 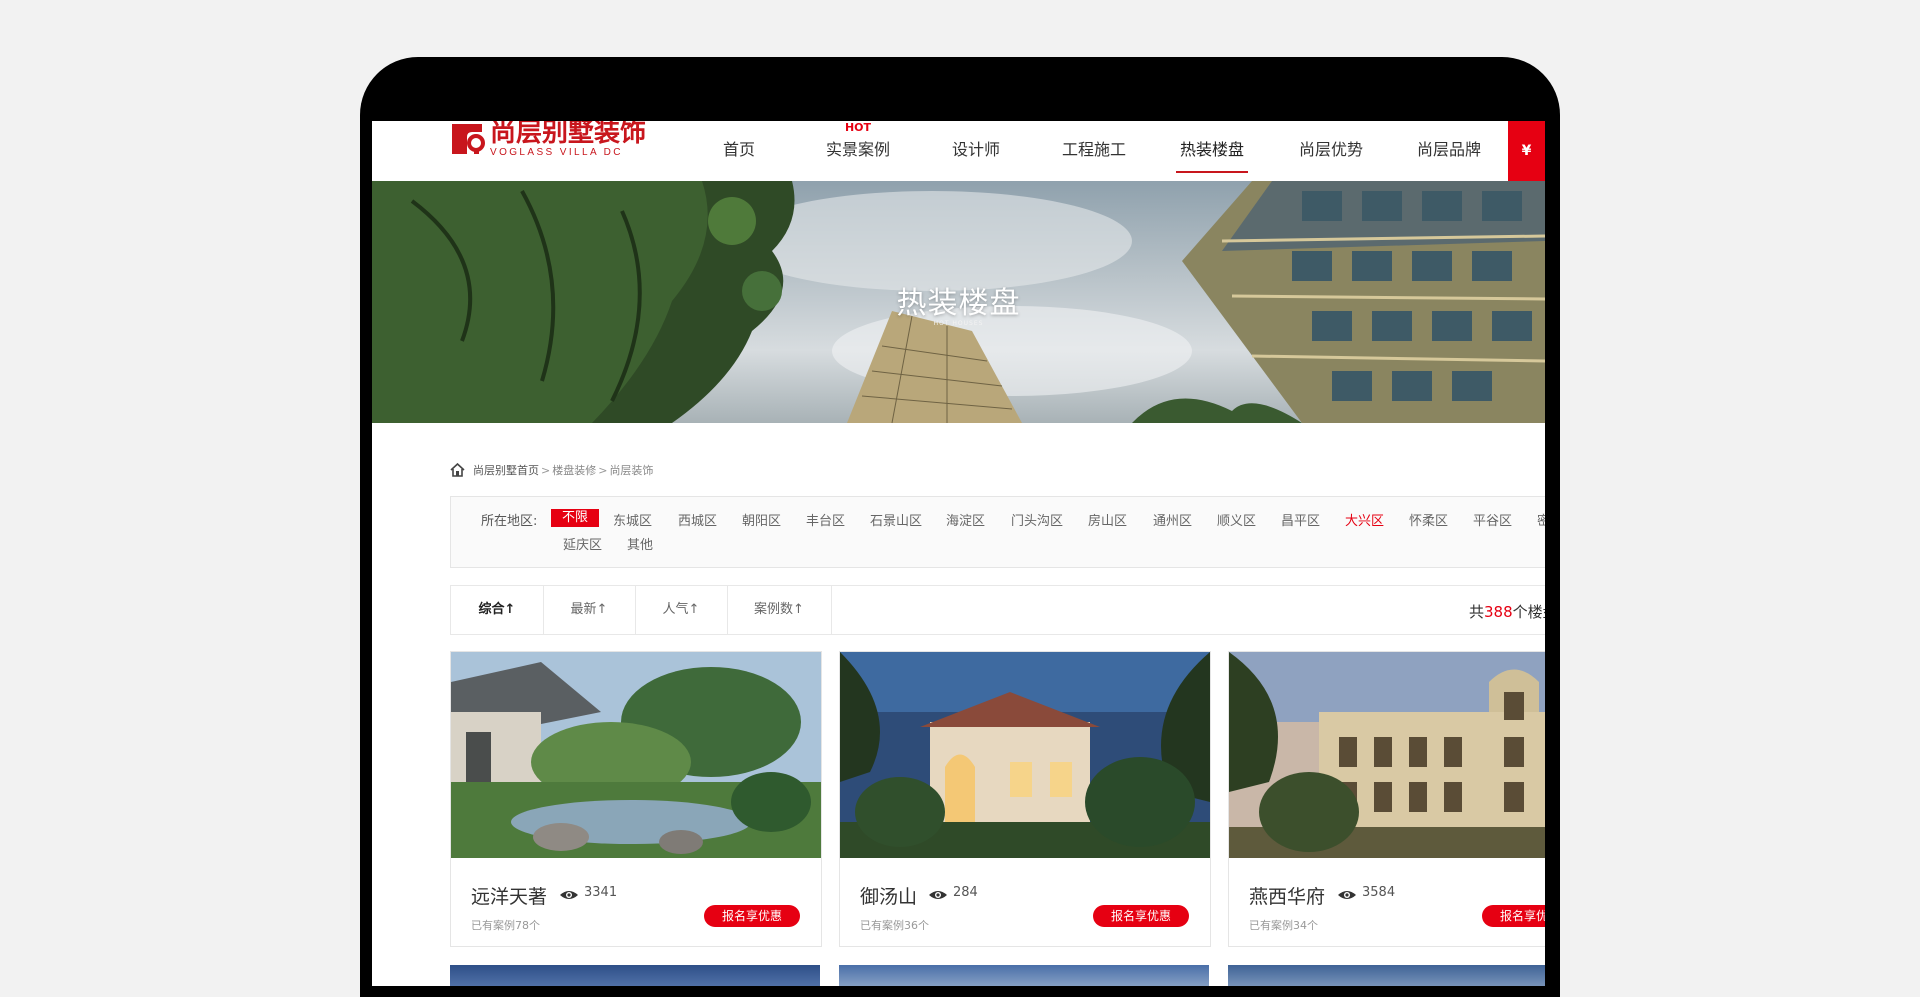 What do you see at coordinates (825, 519) in the screenshot?
I see `area-option: 丰台区` at bounding box center [825, 519].